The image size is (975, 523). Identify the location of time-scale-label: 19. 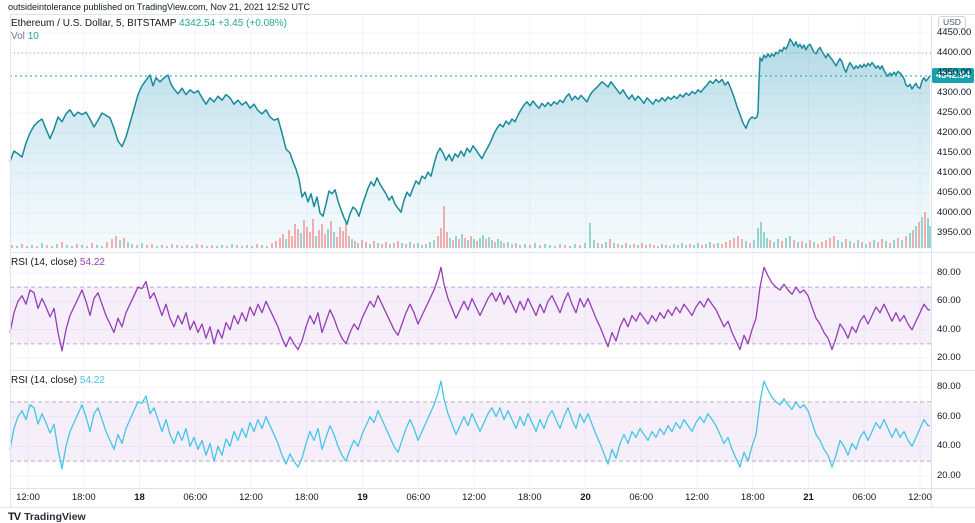
(362, 497).